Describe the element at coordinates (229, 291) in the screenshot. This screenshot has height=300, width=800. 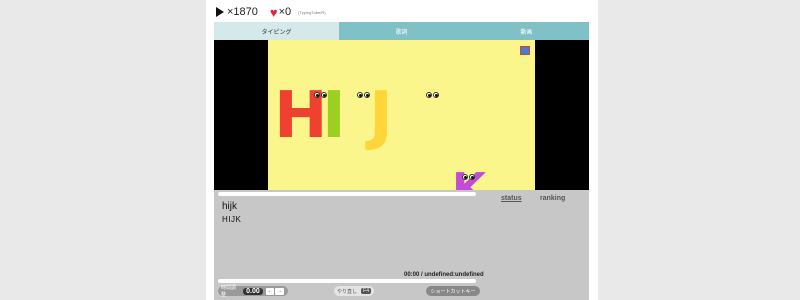
I see `speed-label: 時間調整` at that location.